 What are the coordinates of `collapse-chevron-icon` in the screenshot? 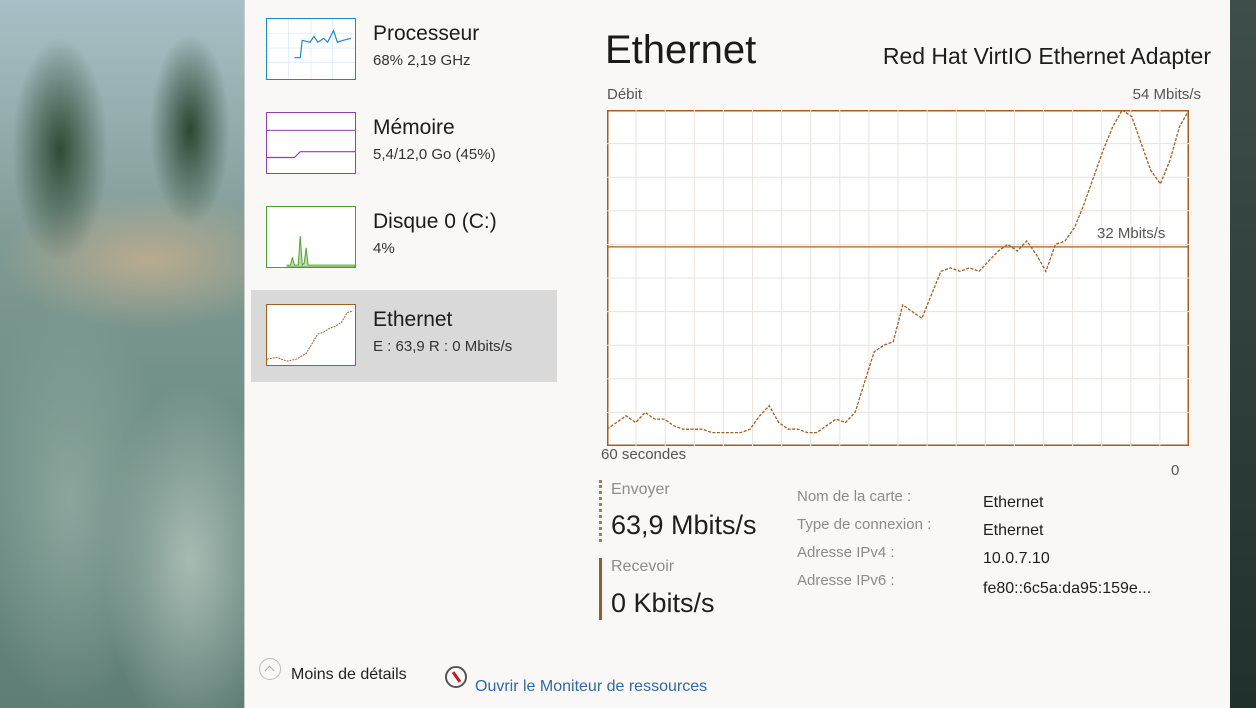 It's located at (270, 669).